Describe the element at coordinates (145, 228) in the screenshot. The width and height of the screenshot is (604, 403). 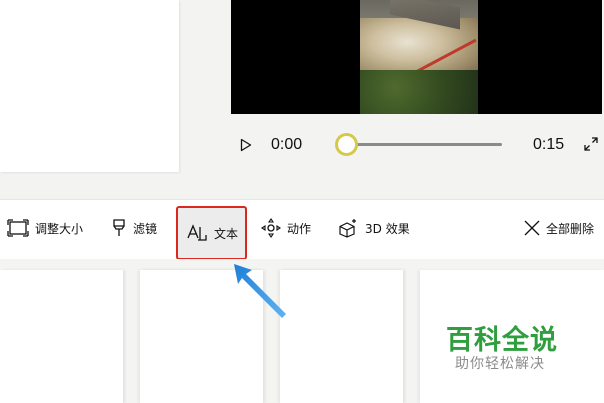
I see `filter-label: 滤镜` at that location.